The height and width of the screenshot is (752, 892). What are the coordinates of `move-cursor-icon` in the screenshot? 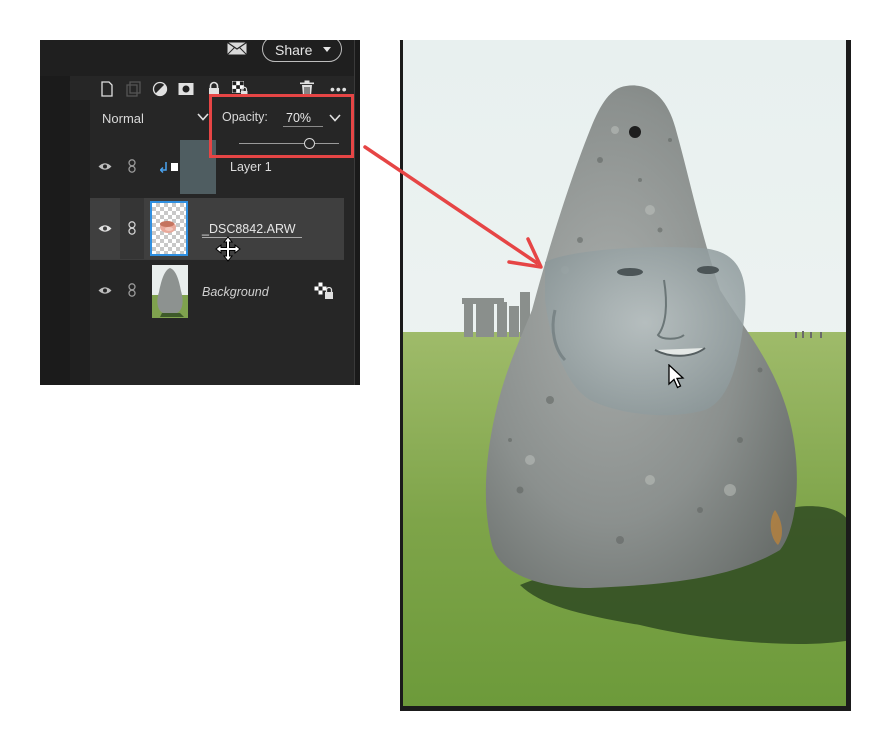 It's located at (228, 249).